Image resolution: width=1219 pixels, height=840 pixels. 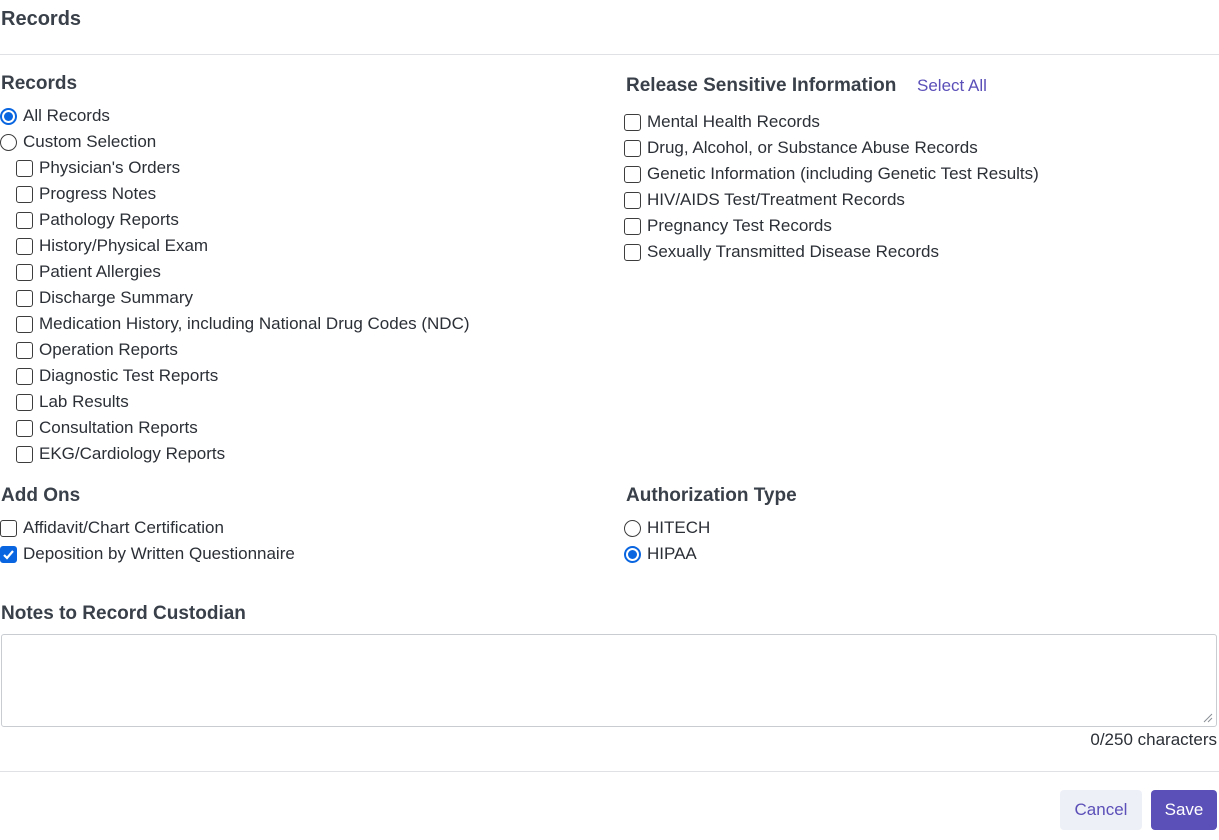 I want to click on checkbox-lab-results: Lab Results, so click(x=72, y=402).